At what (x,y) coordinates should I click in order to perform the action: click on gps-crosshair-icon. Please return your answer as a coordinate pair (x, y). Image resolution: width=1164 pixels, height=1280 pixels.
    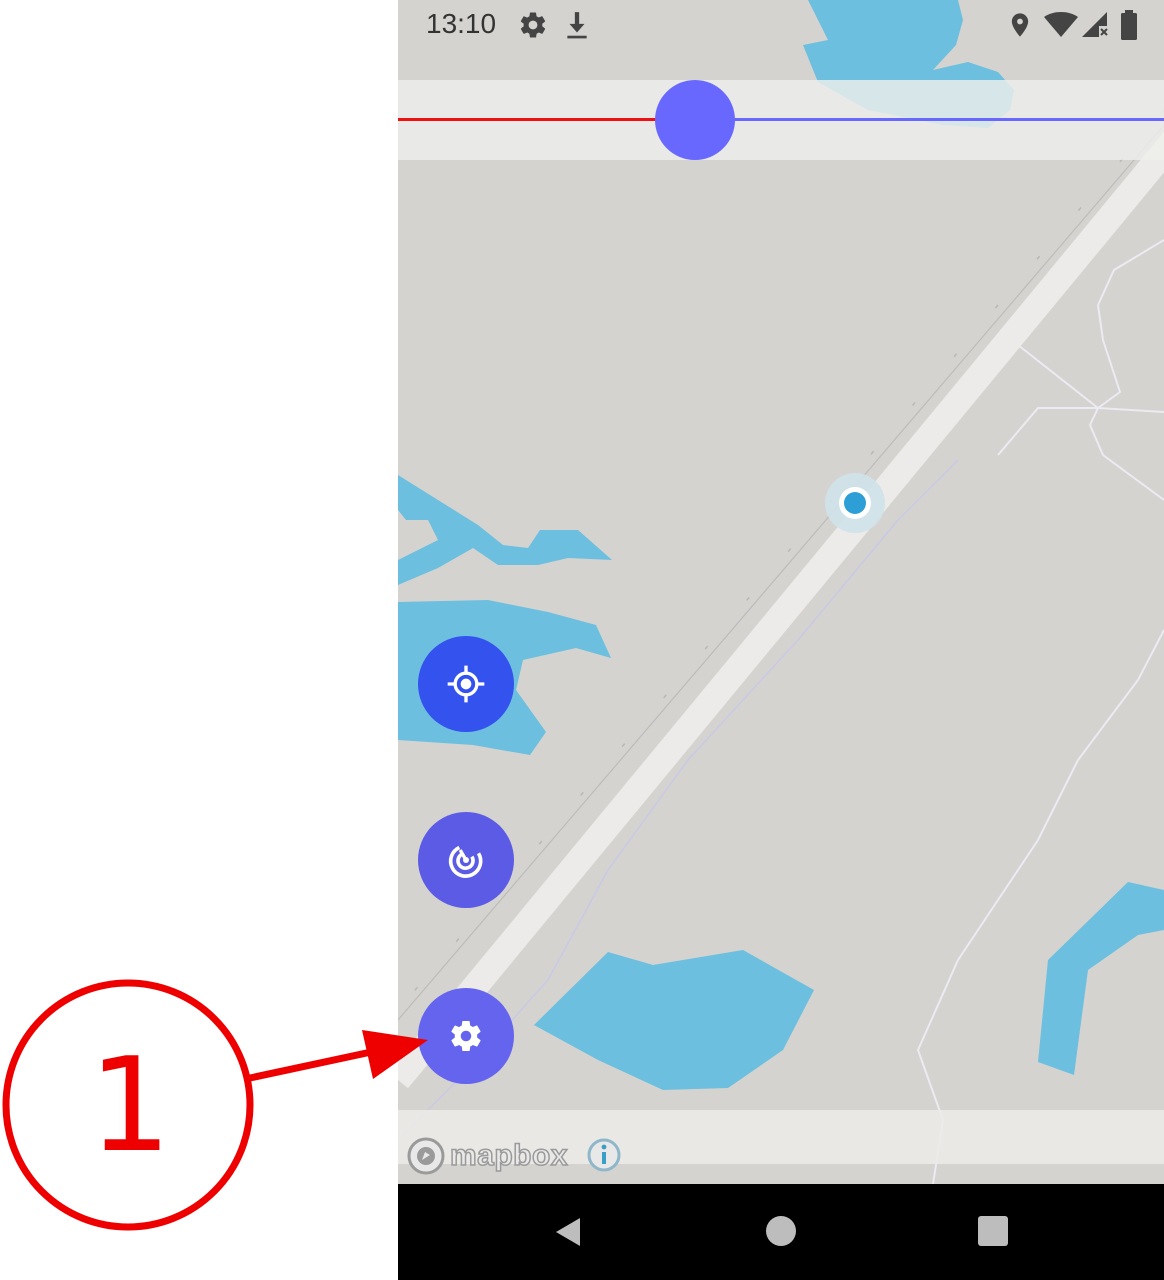
    Looking at the image, I should click on (466, 684).